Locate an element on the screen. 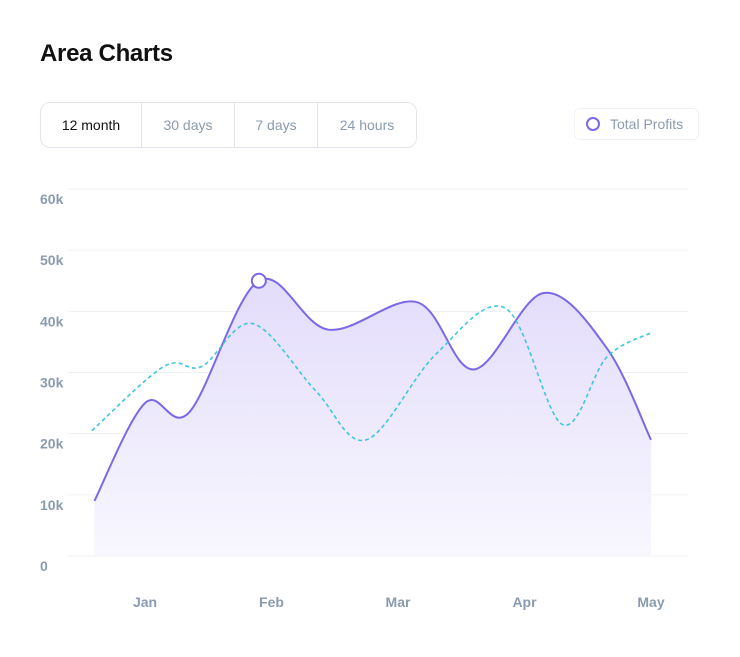  y-tick-label: 20k is located at coordinates (52, 444).